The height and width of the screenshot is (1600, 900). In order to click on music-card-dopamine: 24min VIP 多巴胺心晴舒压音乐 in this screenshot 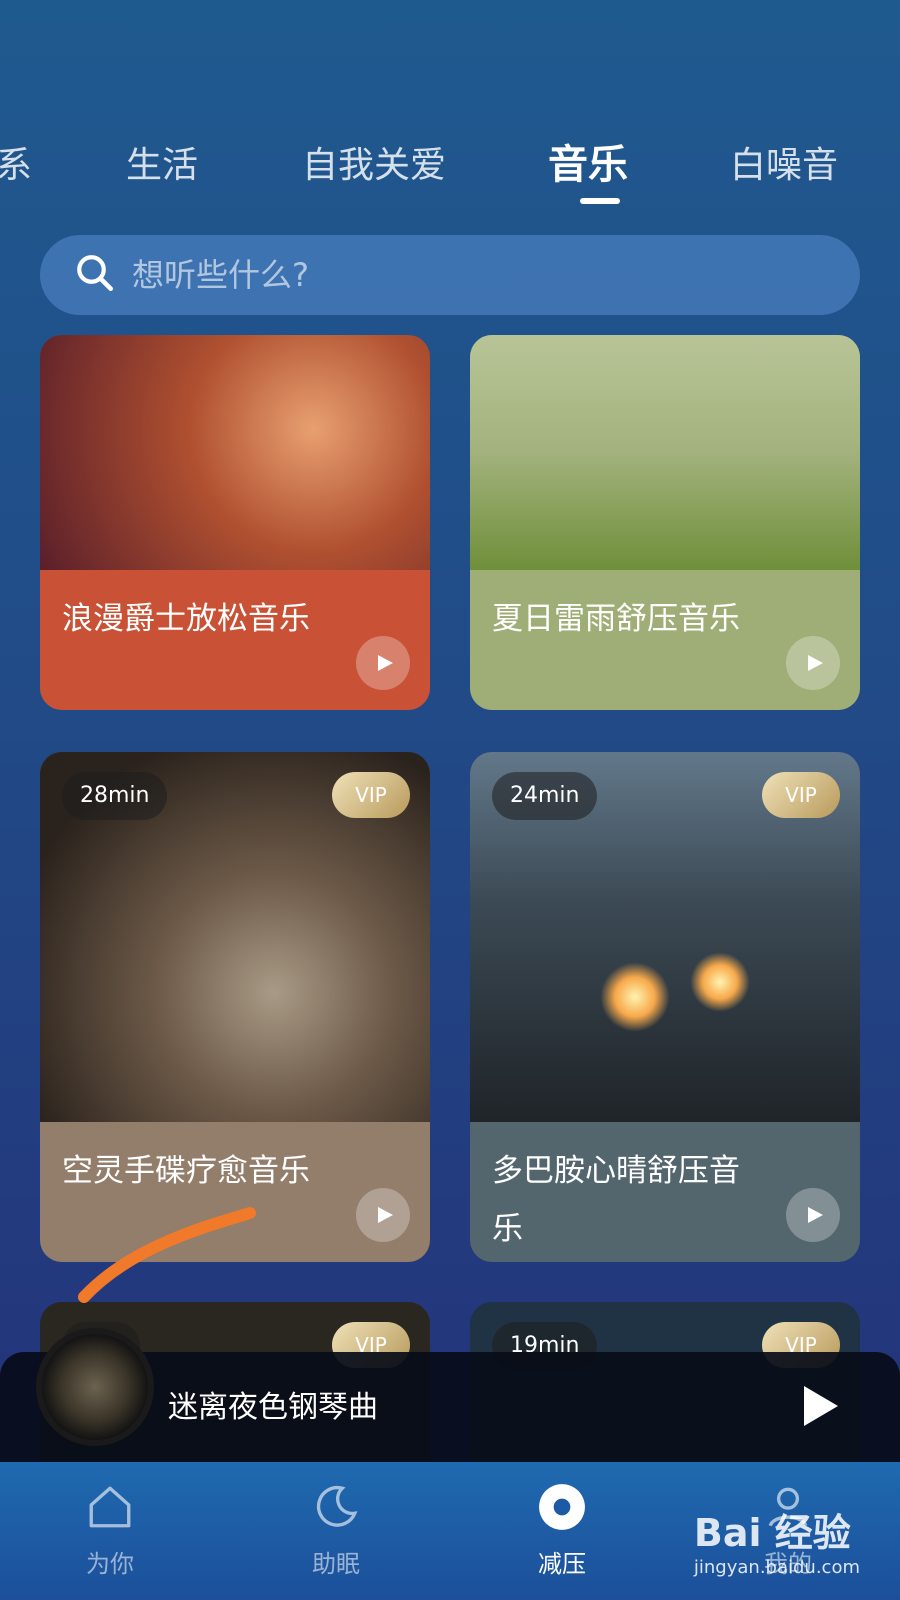, I will do `click(665, 1007)`.